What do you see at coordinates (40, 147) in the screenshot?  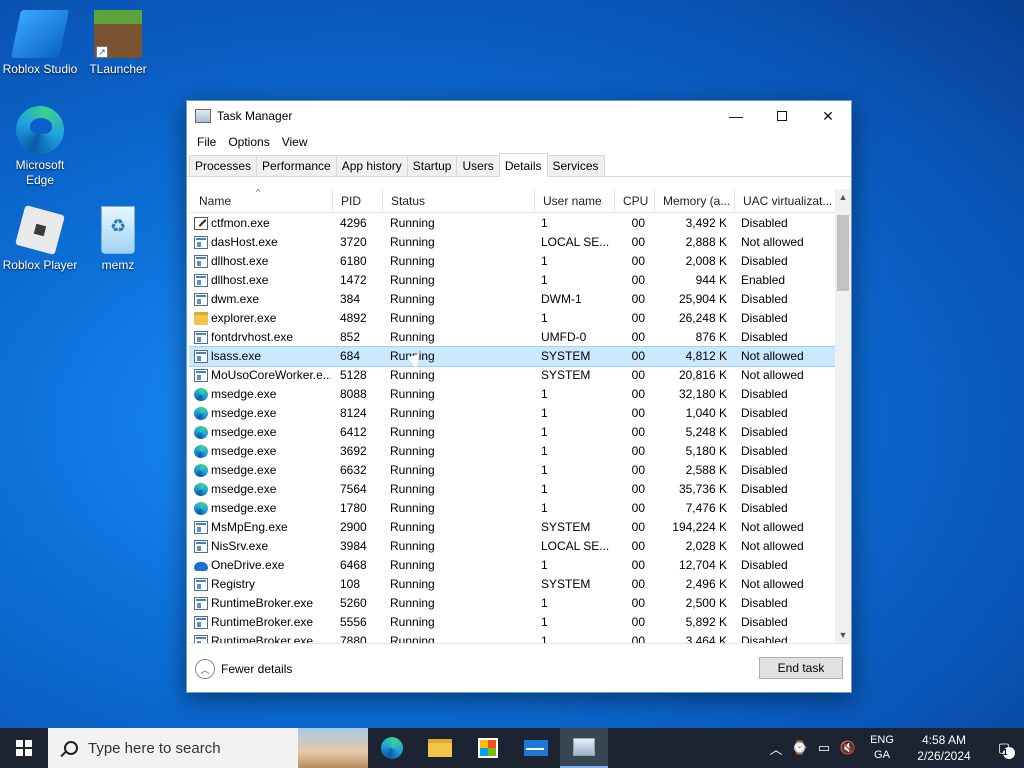 I see `desktop-icon-edge: Microsoft Edge` at bounding box center [40, 147].